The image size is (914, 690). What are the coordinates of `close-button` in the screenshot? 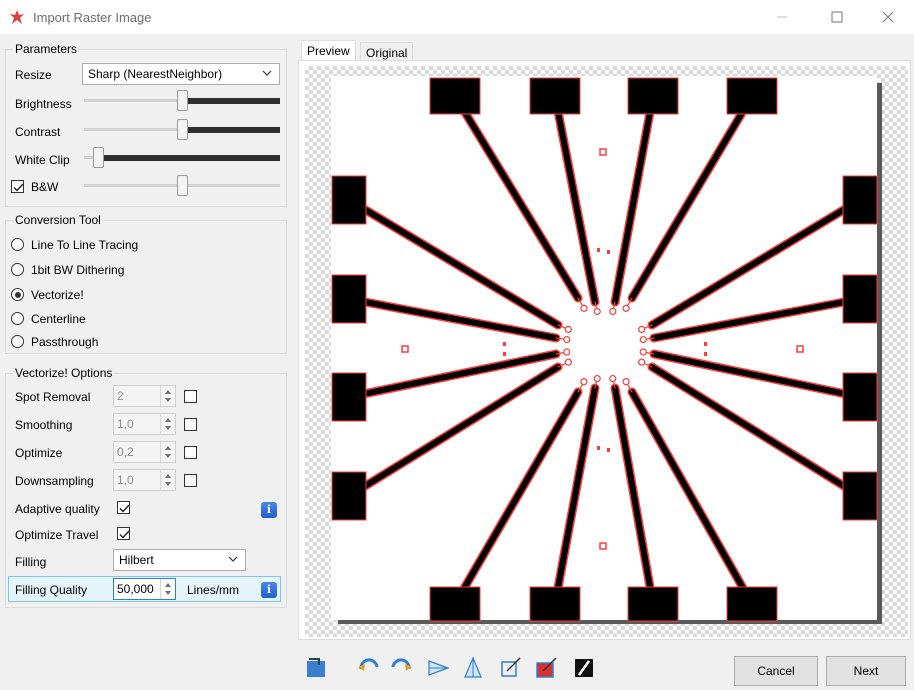 It's located at (888, 17).